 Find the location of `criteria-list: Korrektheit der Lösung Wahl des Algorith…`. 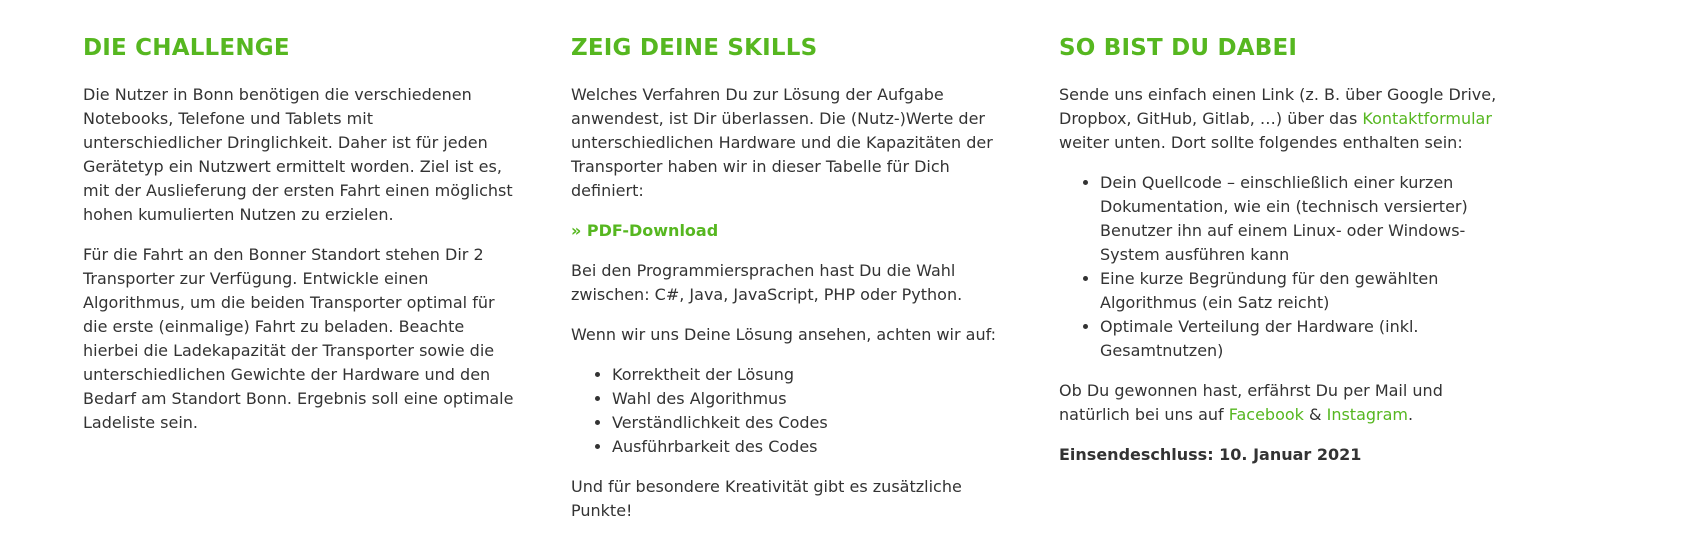

criteria-list: Korrektheit der Lösung Wahl des Algorith… is located at coordinates (791, 411).